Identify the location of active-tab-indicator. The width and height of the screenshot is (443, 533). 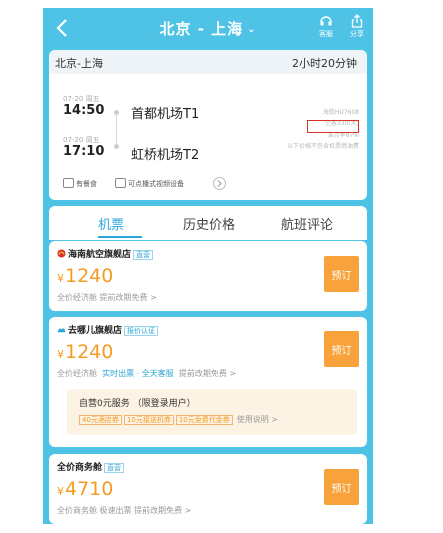
(120, 237).